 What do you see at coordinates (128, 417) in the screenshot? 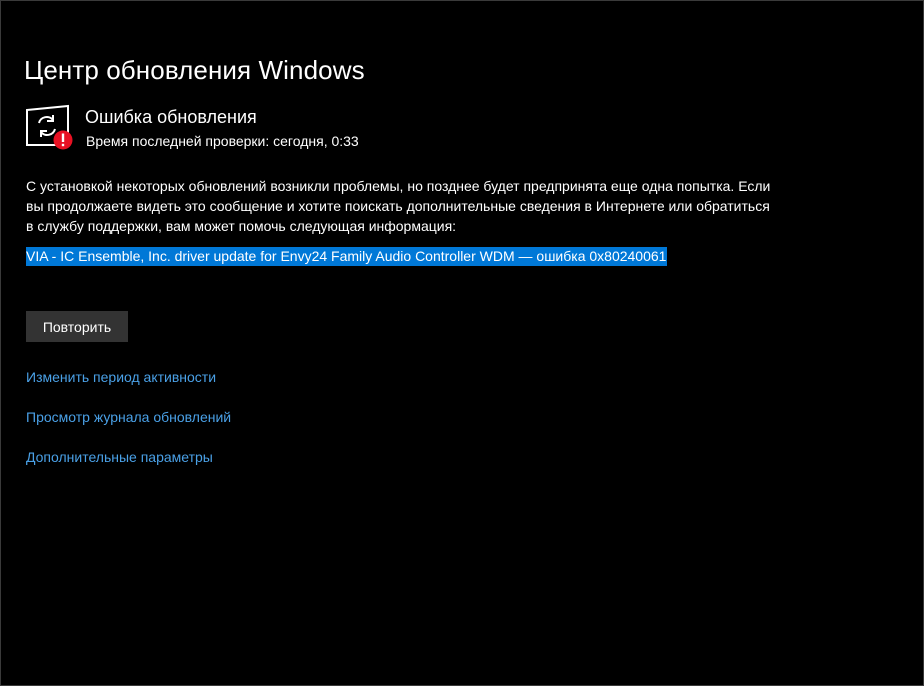
I see `view-update-history-link: Просмотр журнала обновлений` at bounding box center [128, 417].